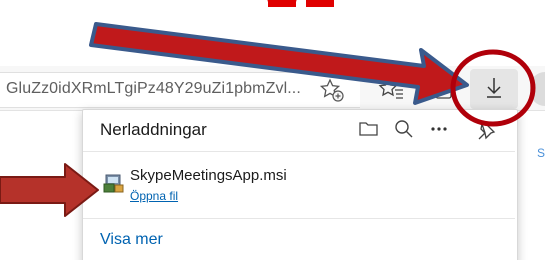  I want to click on page-edge-letter: S, so click(541, 153).